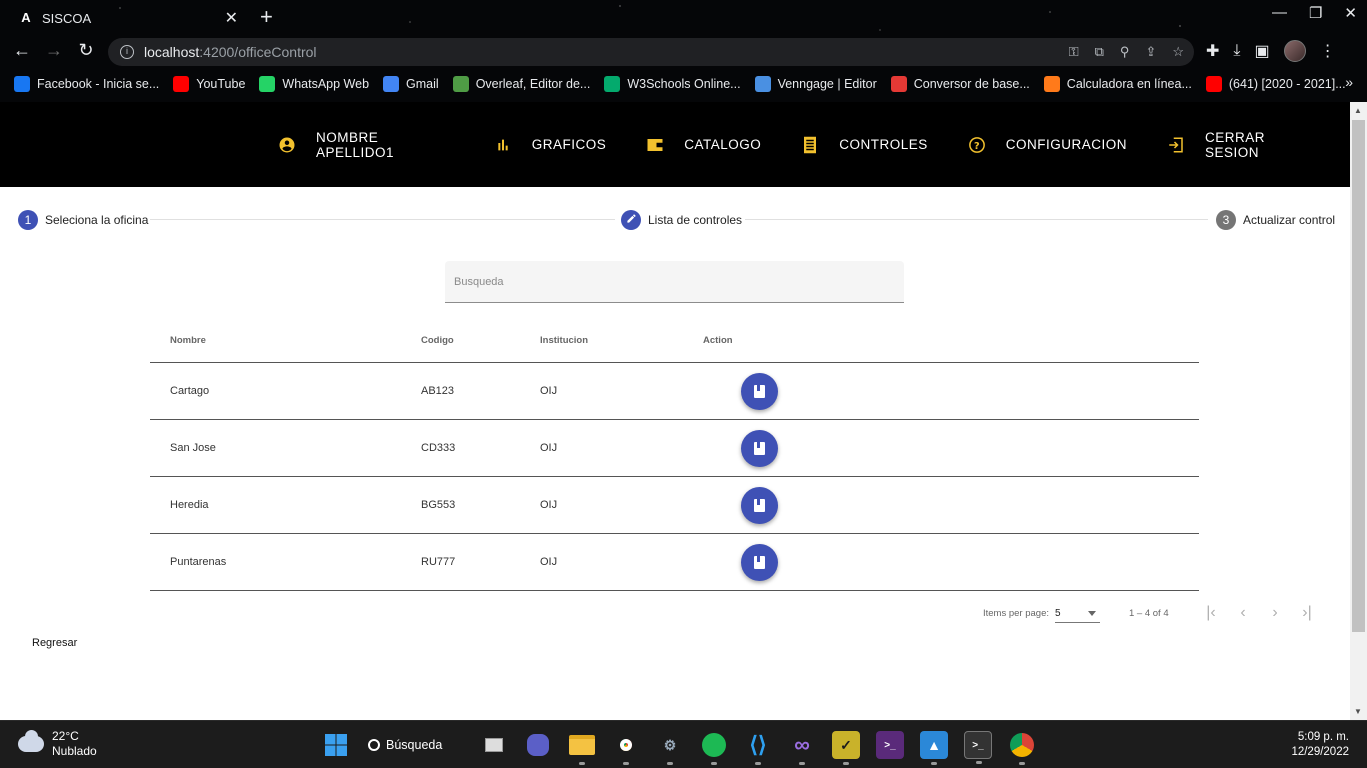 The width and height of the screenshot is (1367, 768). Describe the element at coordinates (230, 52) in the screenshot. I see `url-text: localhost:4200/officeControl` at that location.